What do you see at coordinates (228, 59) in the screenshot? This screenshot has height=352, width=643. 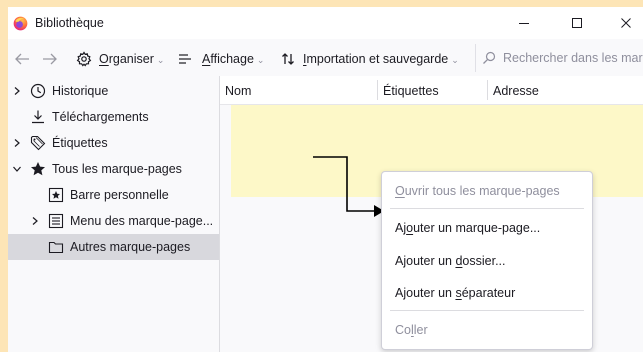 I see `view-label: Affichage` at bounding box center [228, 59].